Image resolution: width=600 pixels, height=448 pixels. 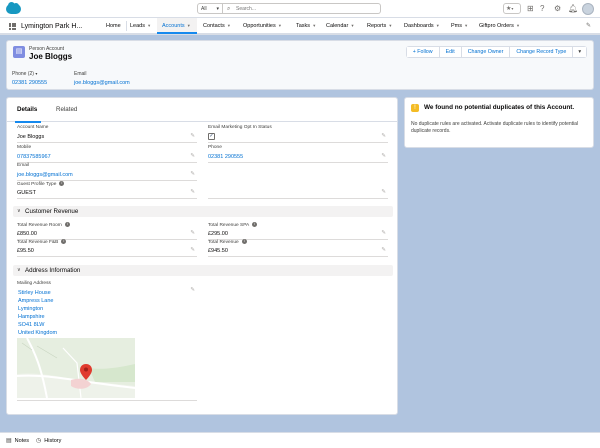 What do you see at coordinates (37, 184) in the screenshot?
I see `field-label: Guest Profile Type` at bounding box center [37, 184].